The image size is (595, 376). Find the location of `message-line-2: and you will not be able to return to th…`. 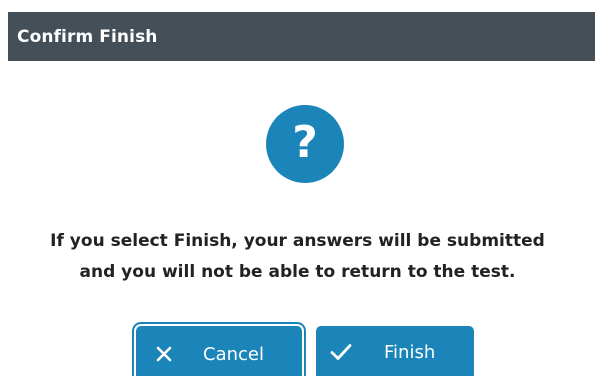

message-line-2: and you will not be able to return to th… is located at coordinates (297, 272).